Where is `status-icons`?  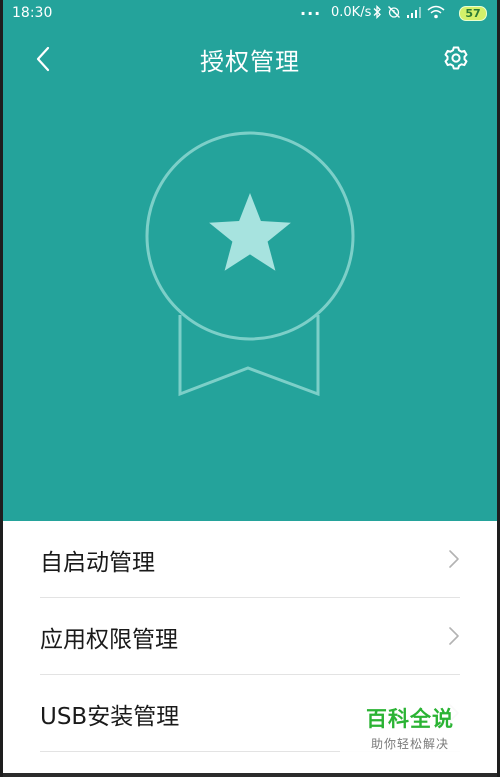
status-icons is located at coordinates (408, 12).